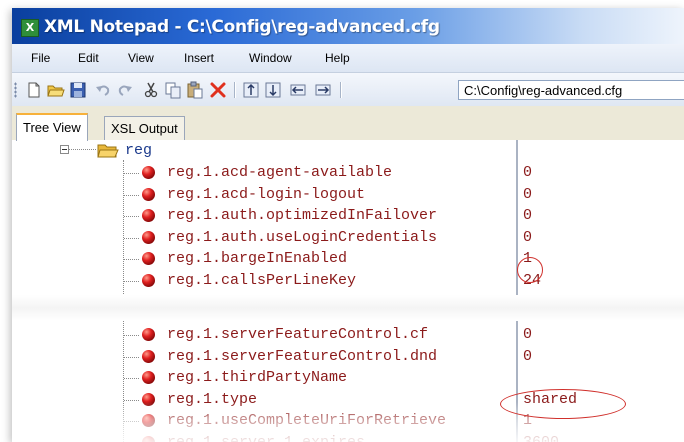 This screenshot has height=442, width=684. Describe the element at coordinates (144, 128) in the screenshot. I see `tab-xsl-output: XSL Output` at that location.